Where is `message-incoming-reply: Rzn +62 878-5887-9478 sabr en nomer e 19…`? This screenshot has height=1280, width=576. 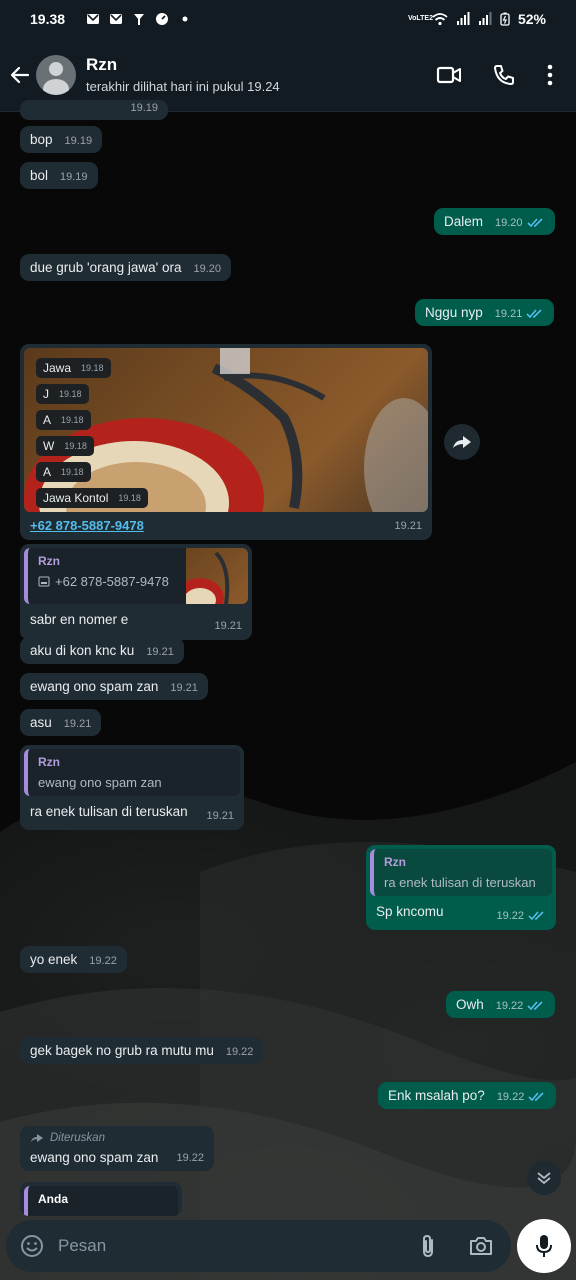 message-incoming-reply: Rzn +62 878-5887-9478 sabr en nomer e 19… is located at coordinates (136, 592).